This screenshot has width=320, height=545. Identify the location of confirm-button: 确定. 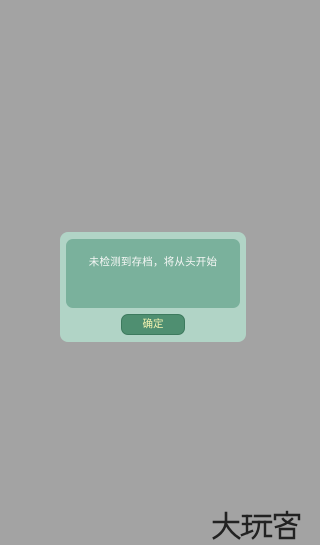
(153, 324).